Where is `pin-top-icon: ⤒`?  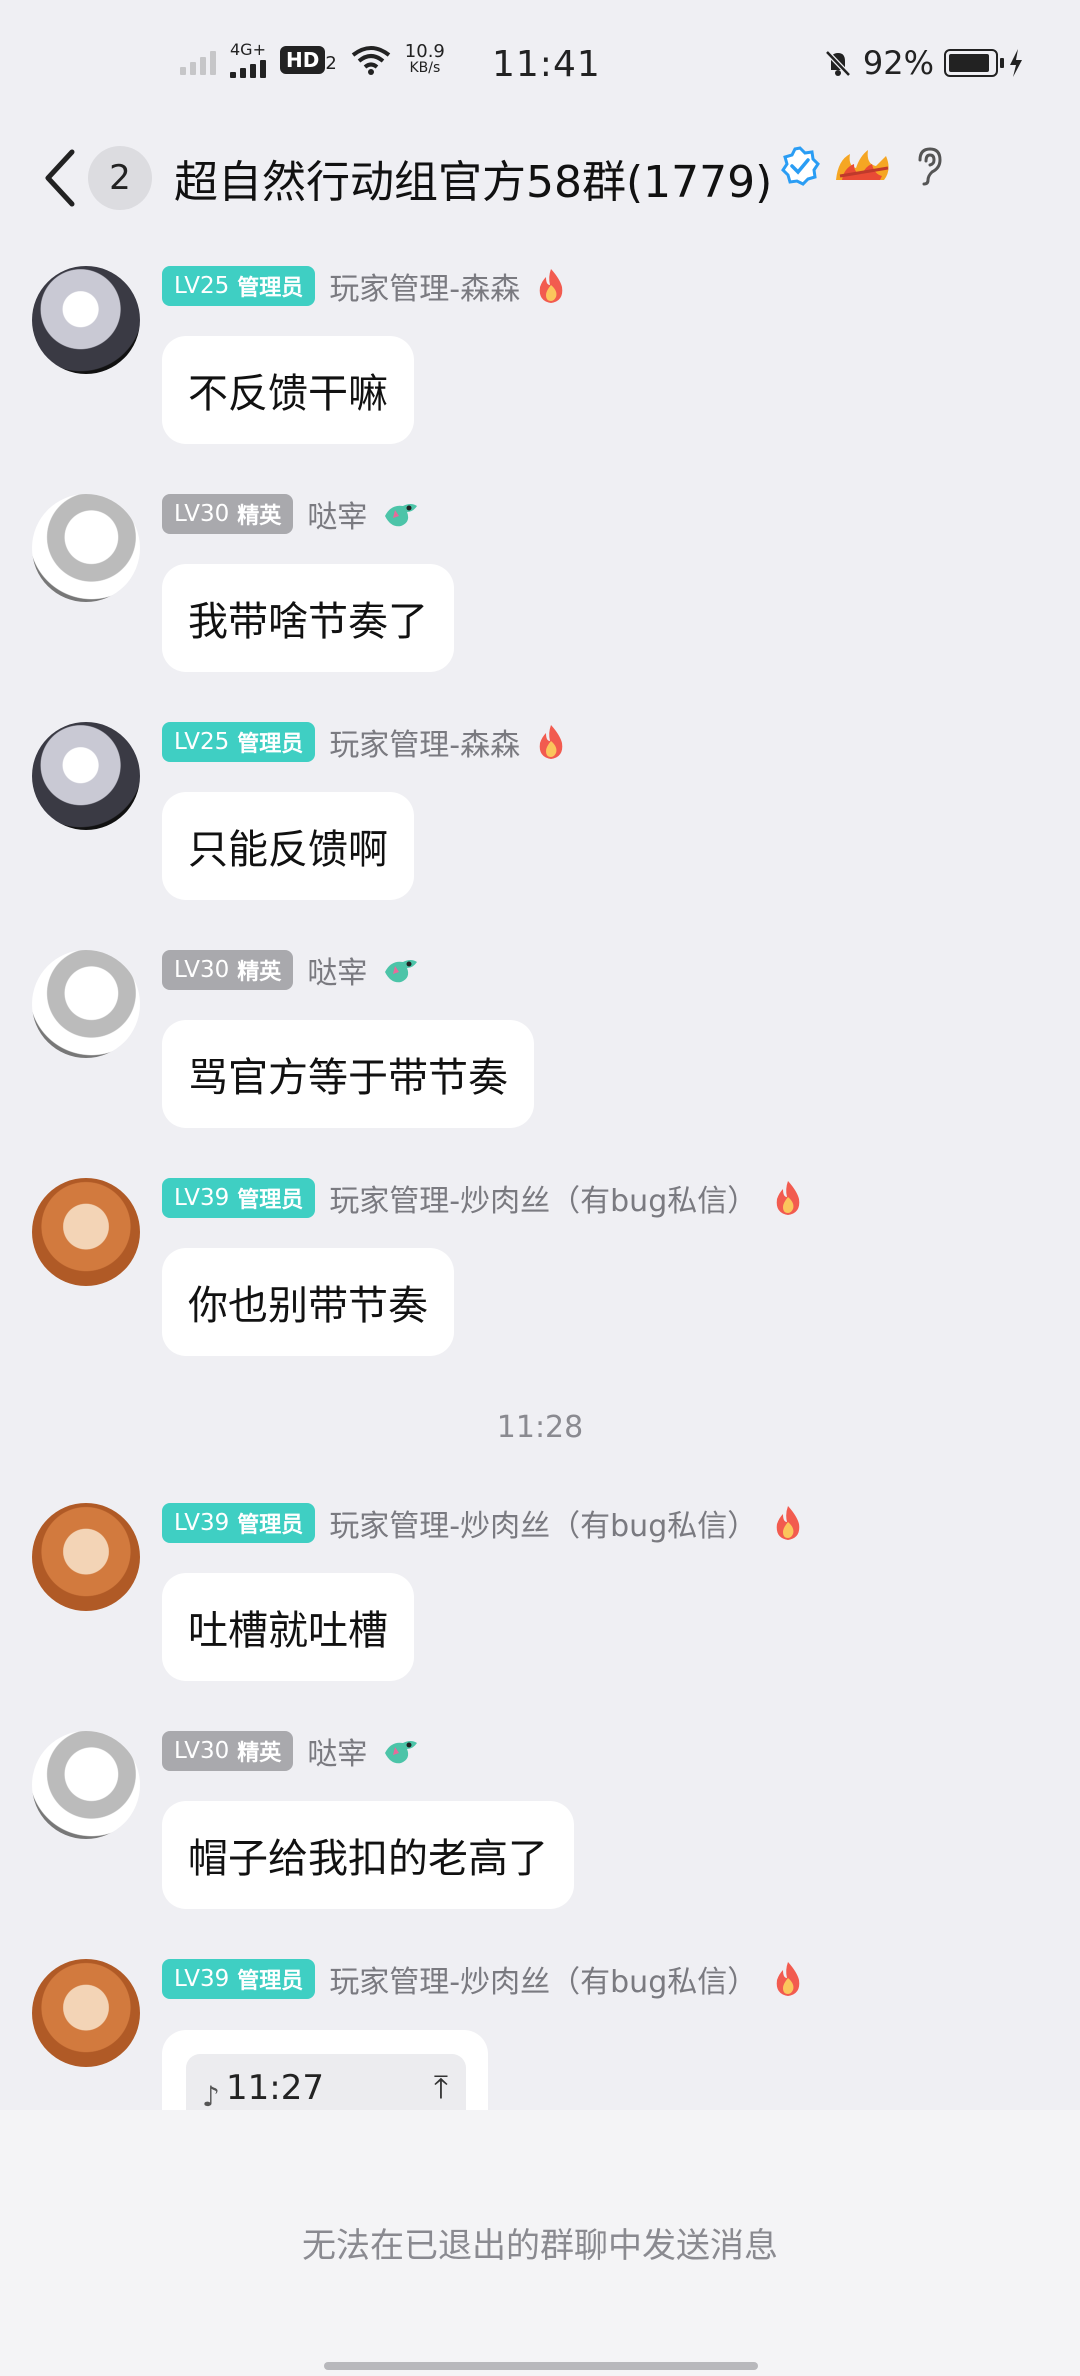
pin-top-icon: ⤒ is located at coordinates (440, 2087).